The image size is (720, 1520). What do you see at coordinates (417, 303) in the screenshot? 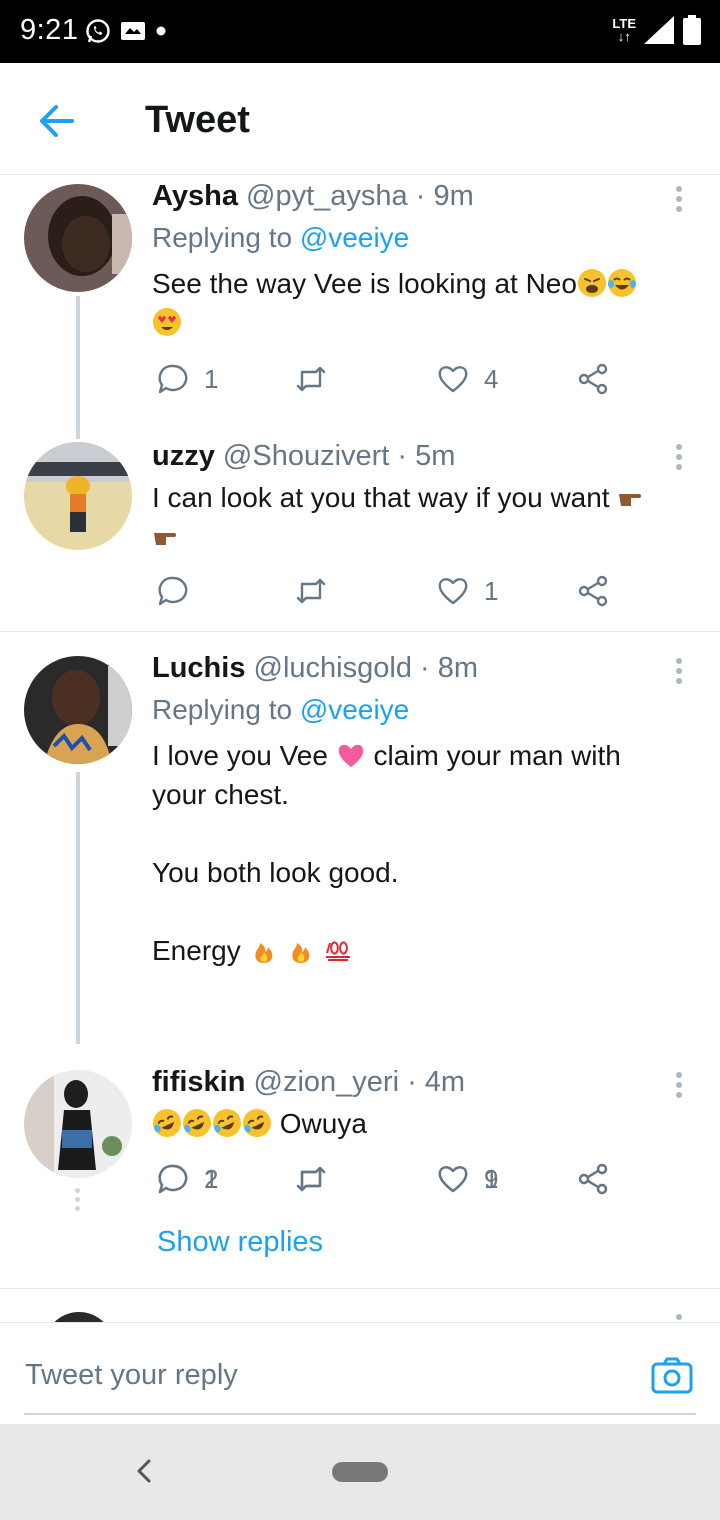
I see `tweet-text: See the way Vee is looking at Neo` at bounding box center [417, 303].